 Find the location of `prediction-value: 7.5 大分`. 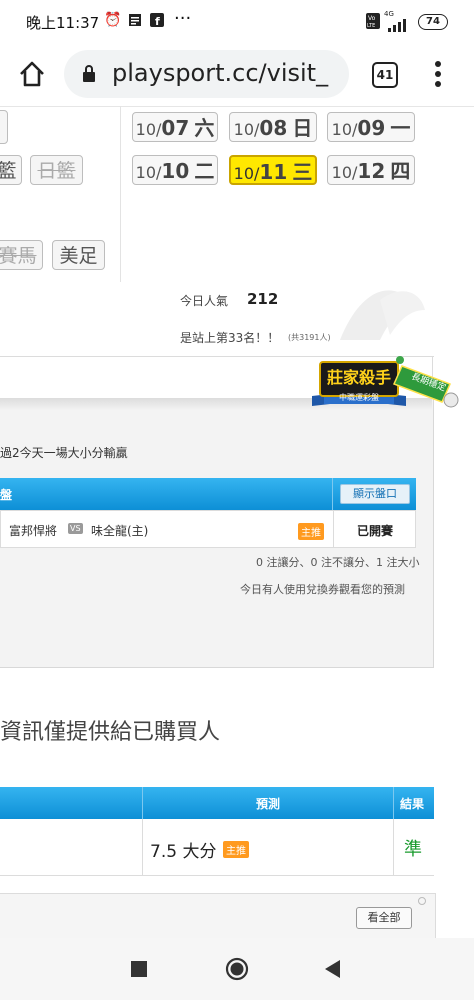

prediction-value: 7.5 大分 is located at coordinates (183, 852).